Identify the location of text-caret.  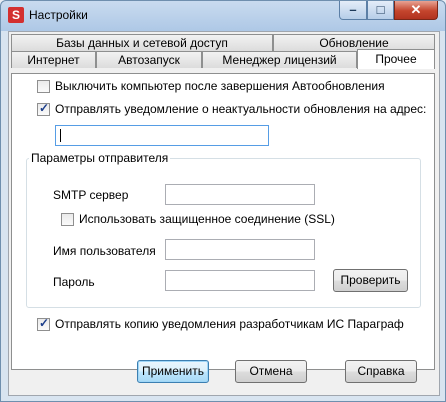
(60, 135).